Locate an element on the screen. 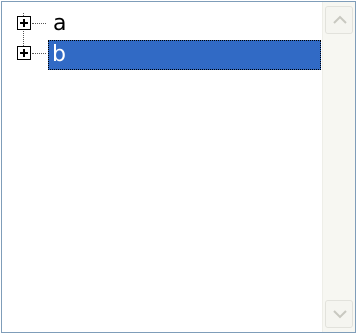  scroll-up-button is located at coordinates (339, 20).